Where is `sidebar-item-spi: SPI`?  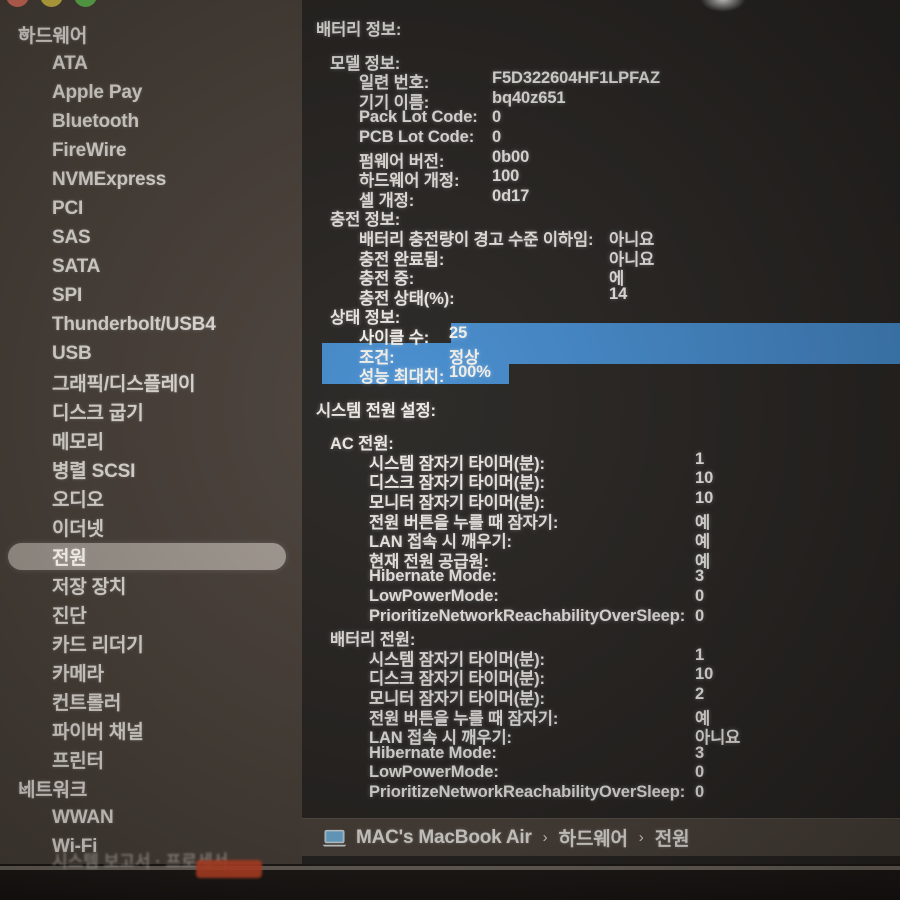 sidebar-item-spi: SPI is located at coordinates (151, 295).